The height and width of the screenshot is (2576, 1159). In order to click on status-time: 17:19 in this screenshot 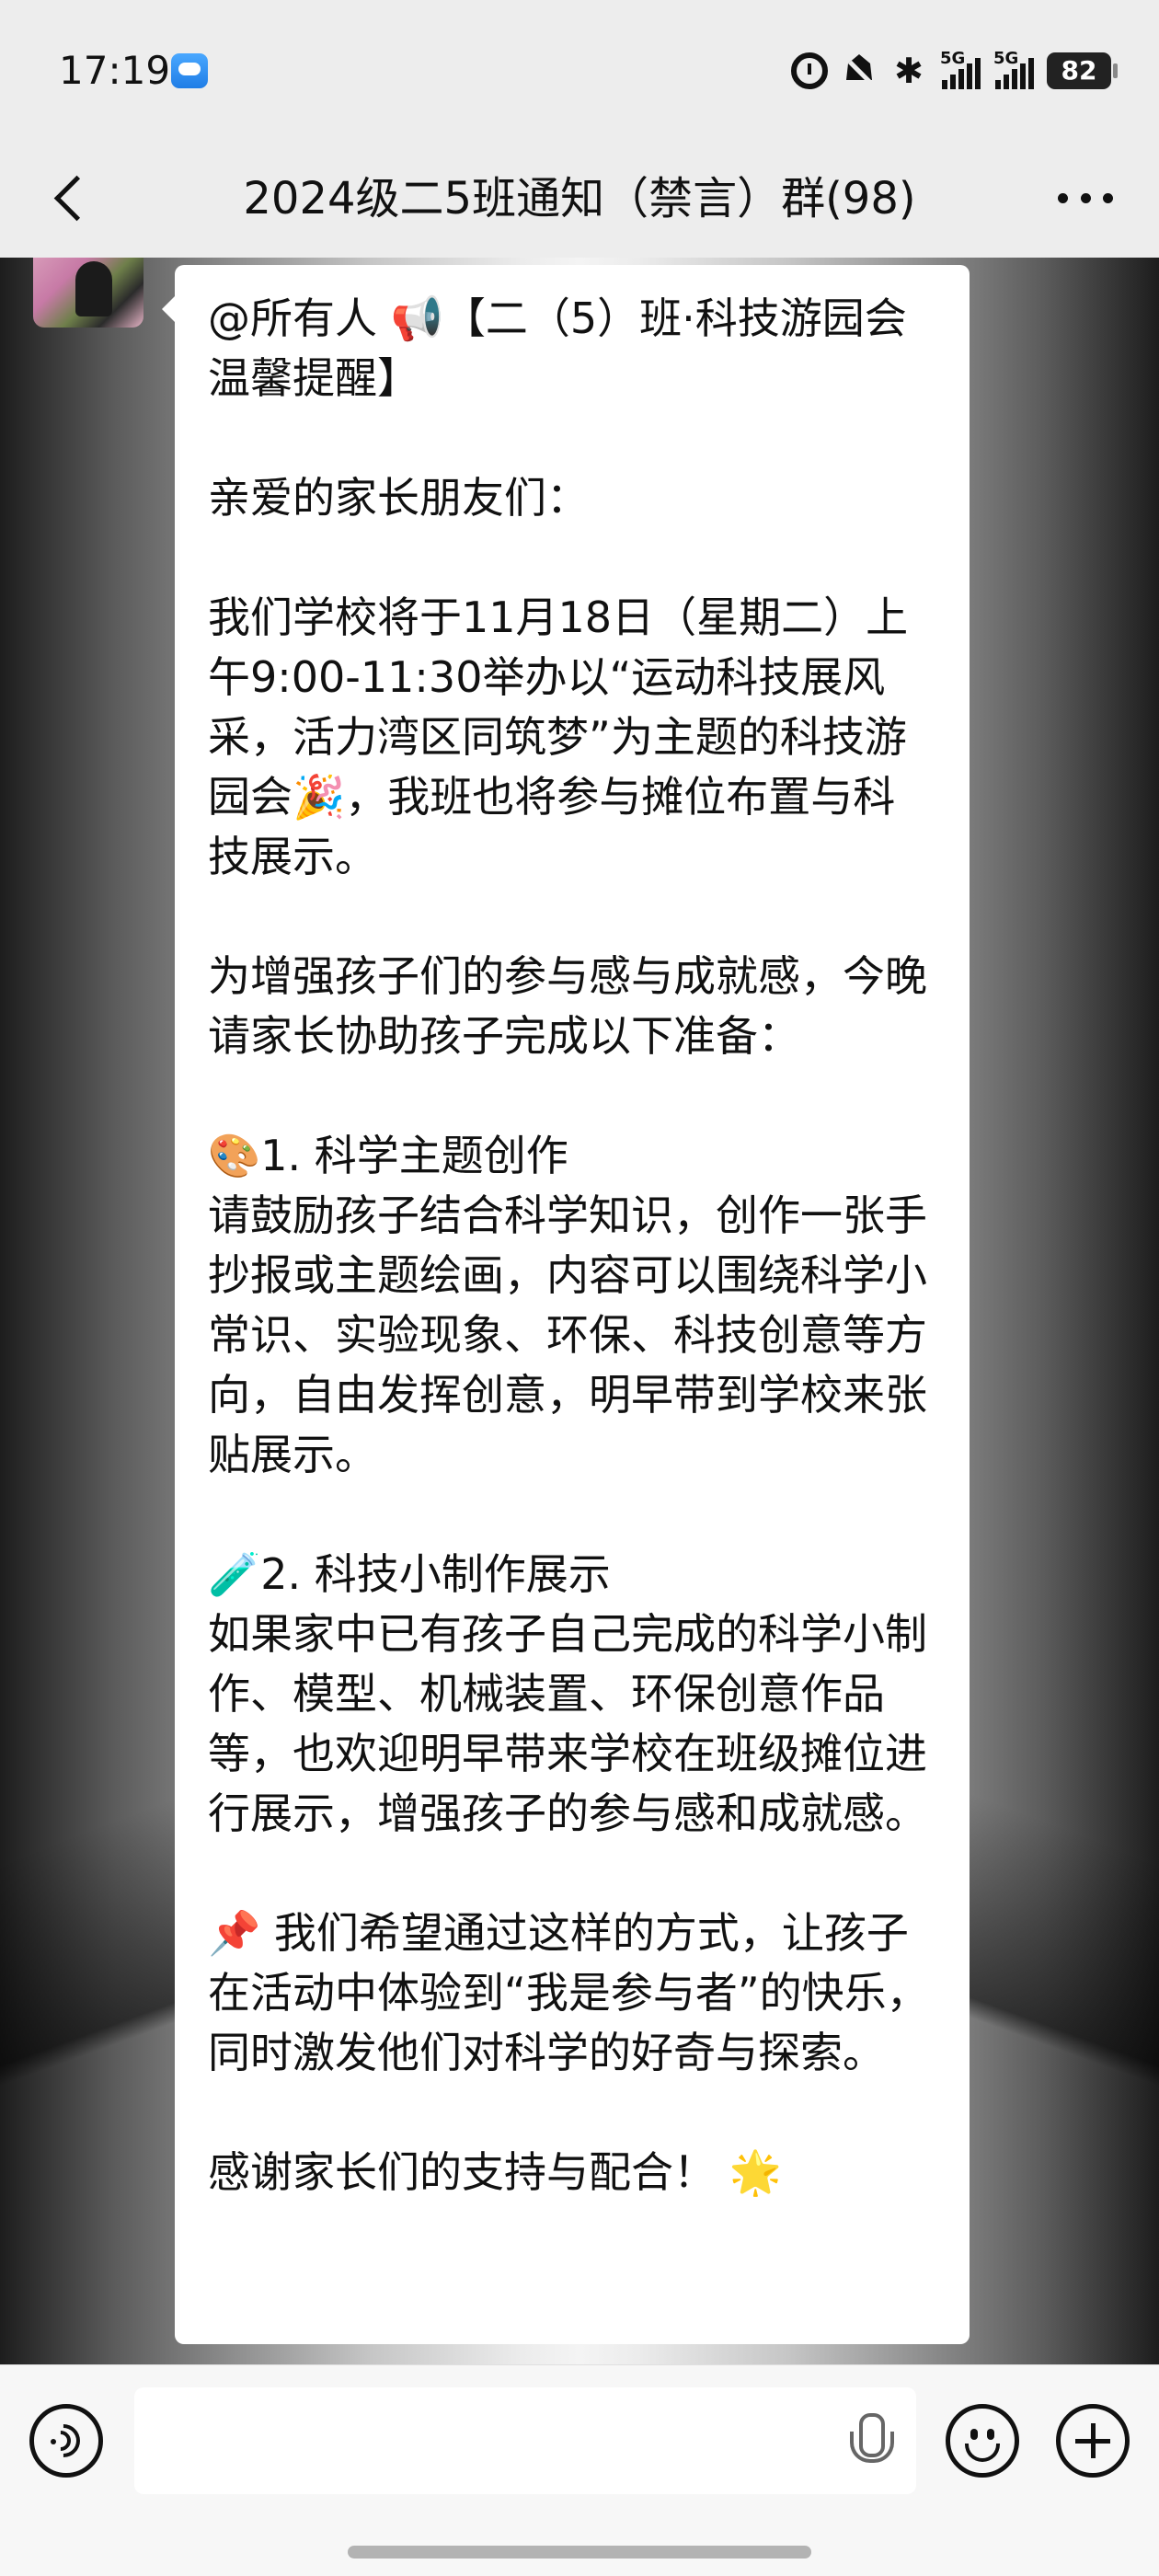, I will do `click(115, 70)`.